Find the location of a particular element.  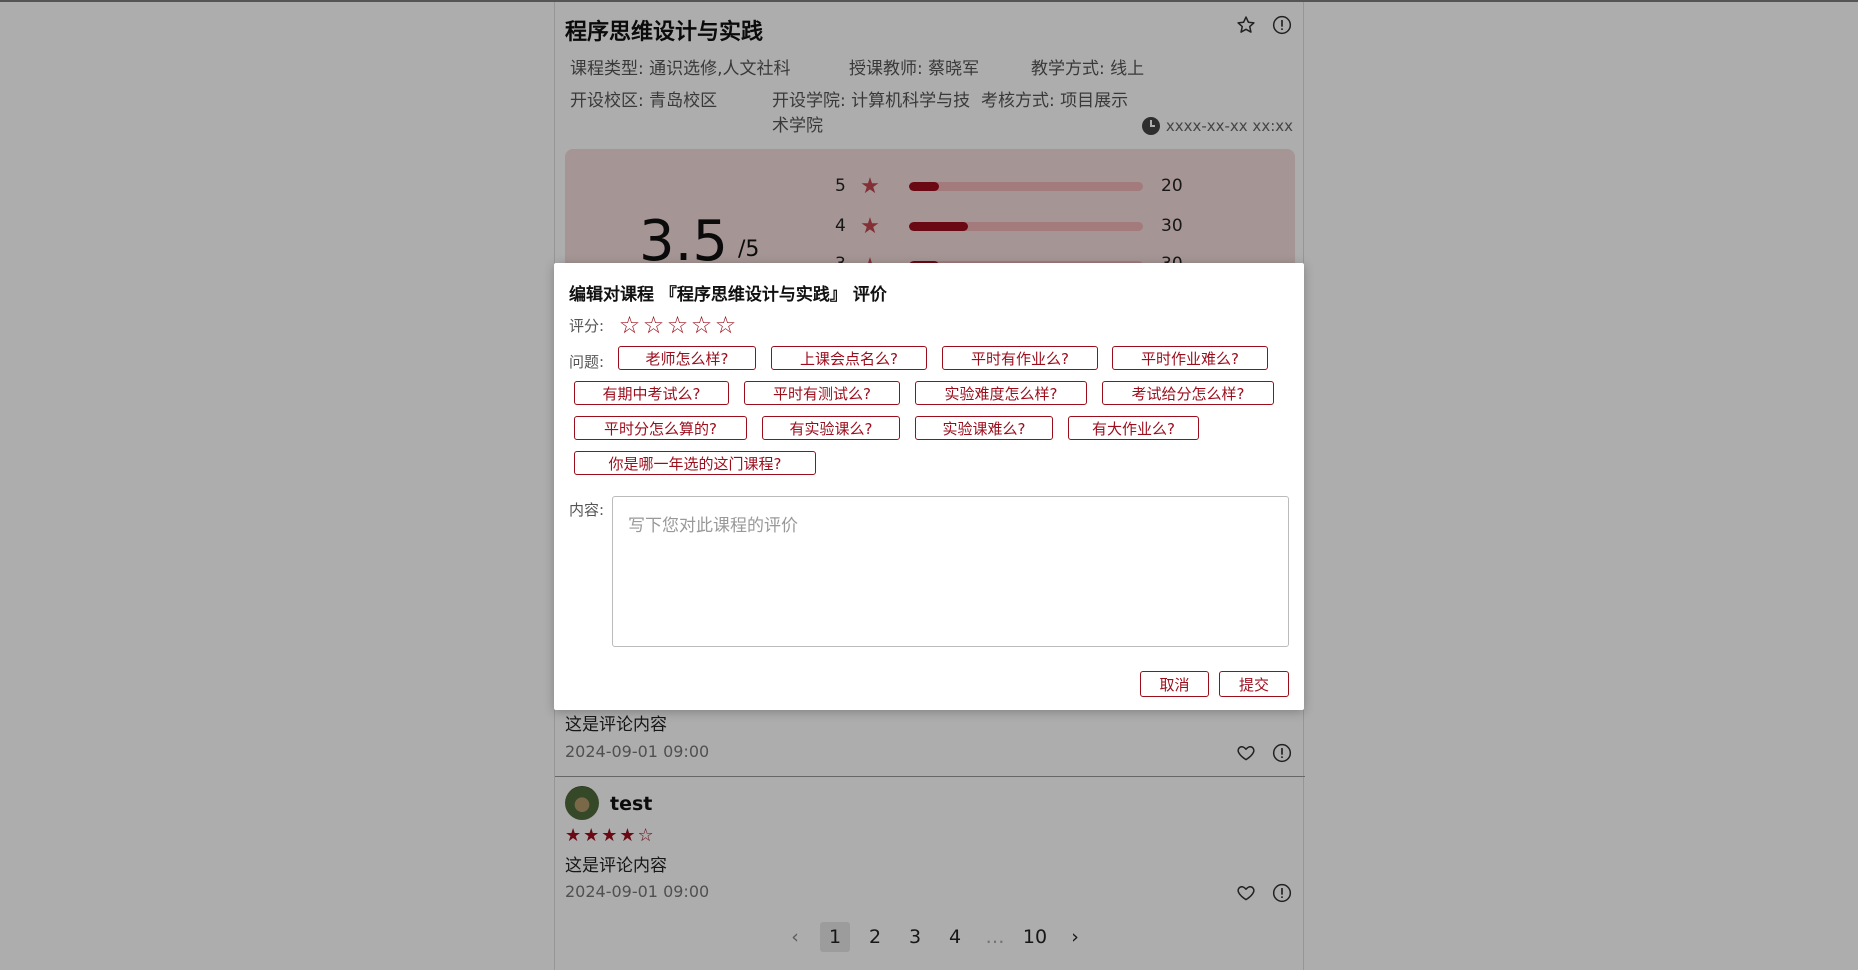

question-chip: 实验难度怎么样? is located at coordinates (1001, 393).